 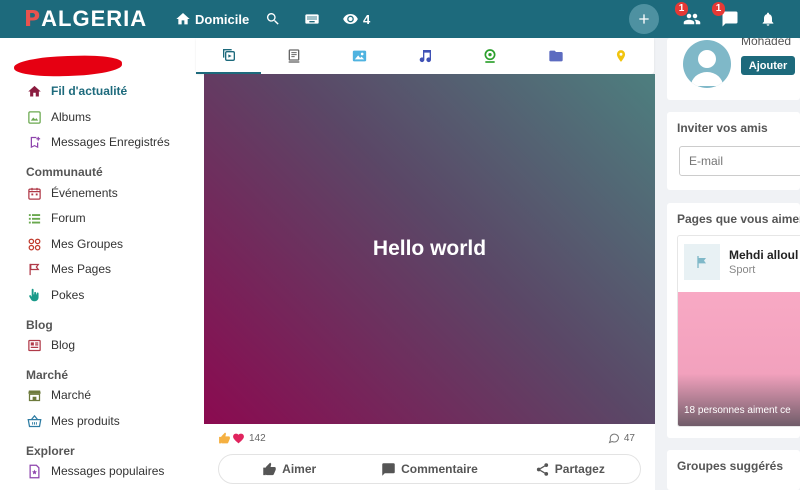 I want to click on notifications-button, so click(x=768, y=19).